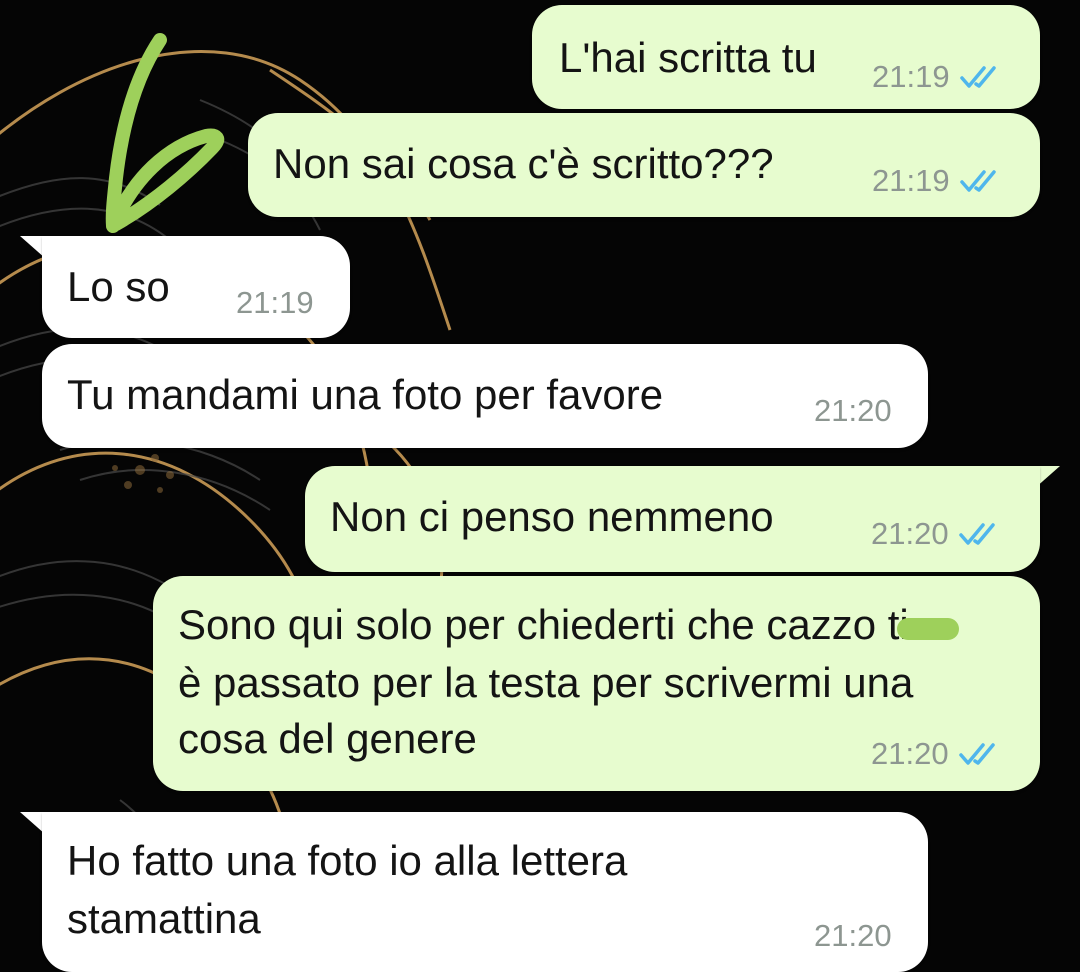 Image resolution: width=1080 pixels, height=972 pixels. Describe the element at coordinates (118, 286) in the screenshot. I see `message-text: Lo so` at that location.